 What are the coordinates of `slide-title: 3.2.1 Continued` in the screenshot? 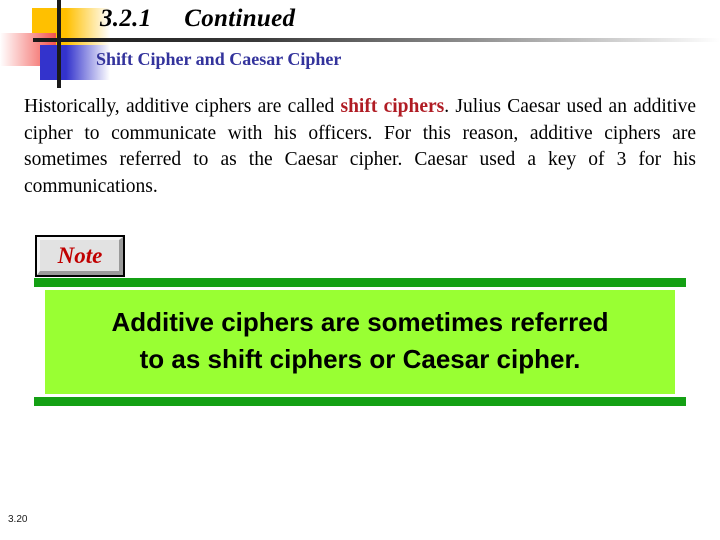 It's located at (198, 18).